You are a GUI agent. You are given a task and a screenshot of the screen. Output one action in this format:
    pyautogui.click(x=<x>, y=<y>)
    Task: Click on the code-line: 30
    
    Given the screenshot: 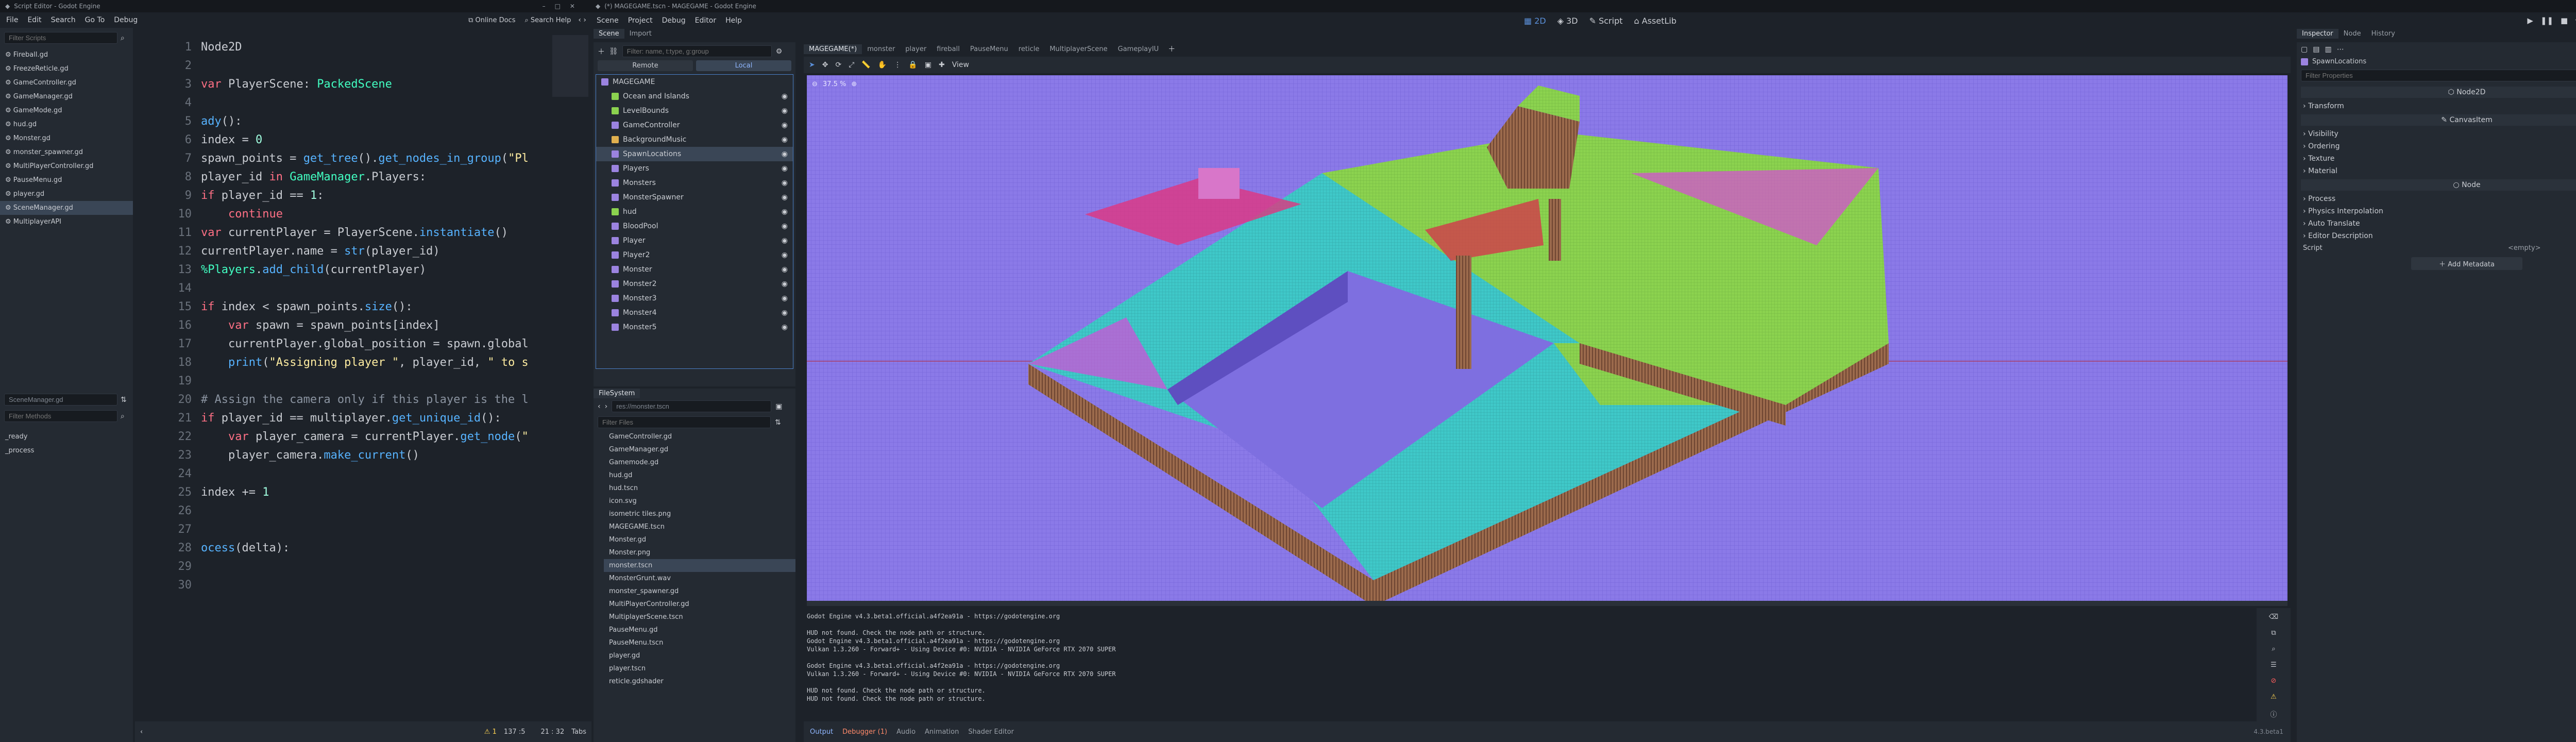 What is the action you would take?
    pyautogui.click(x=363, y=585)
    